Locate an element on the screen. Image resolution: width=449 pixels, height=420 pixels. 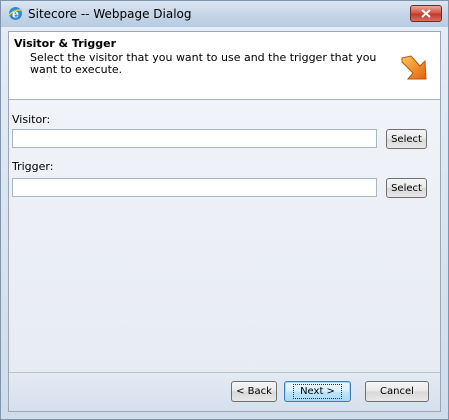
window-title: Sitecore -- Webpage Dialog is located at coordinates (110, 14).